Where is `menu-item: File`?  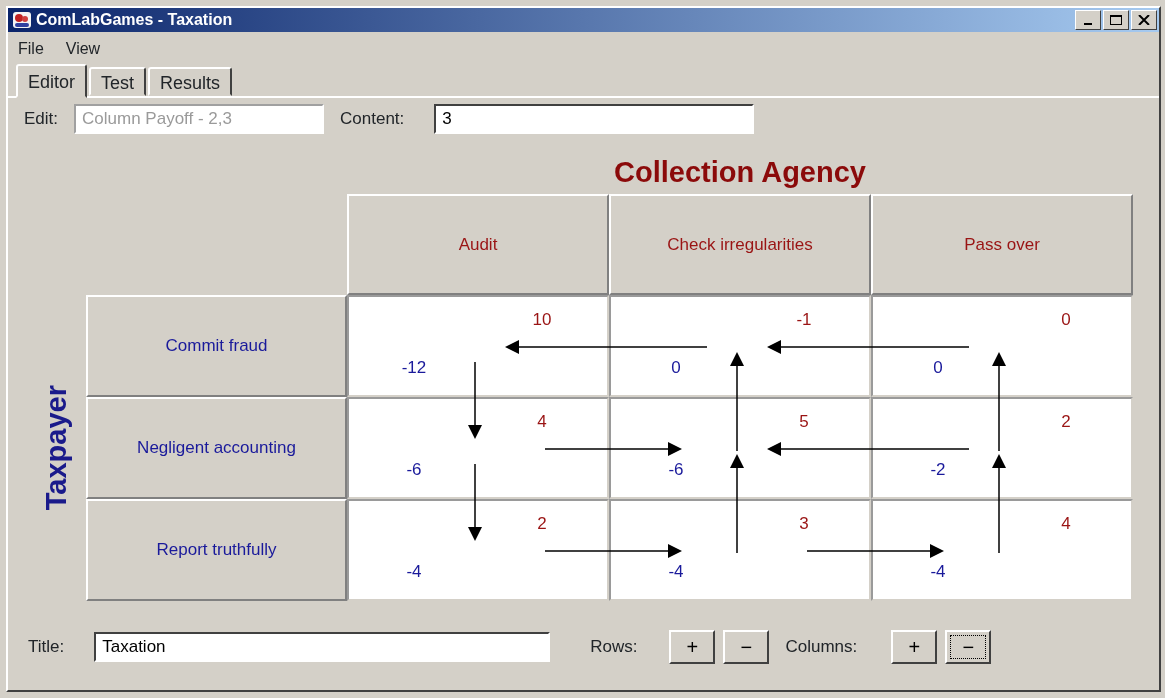 menu-item: File is located at coordinates (31, 48).